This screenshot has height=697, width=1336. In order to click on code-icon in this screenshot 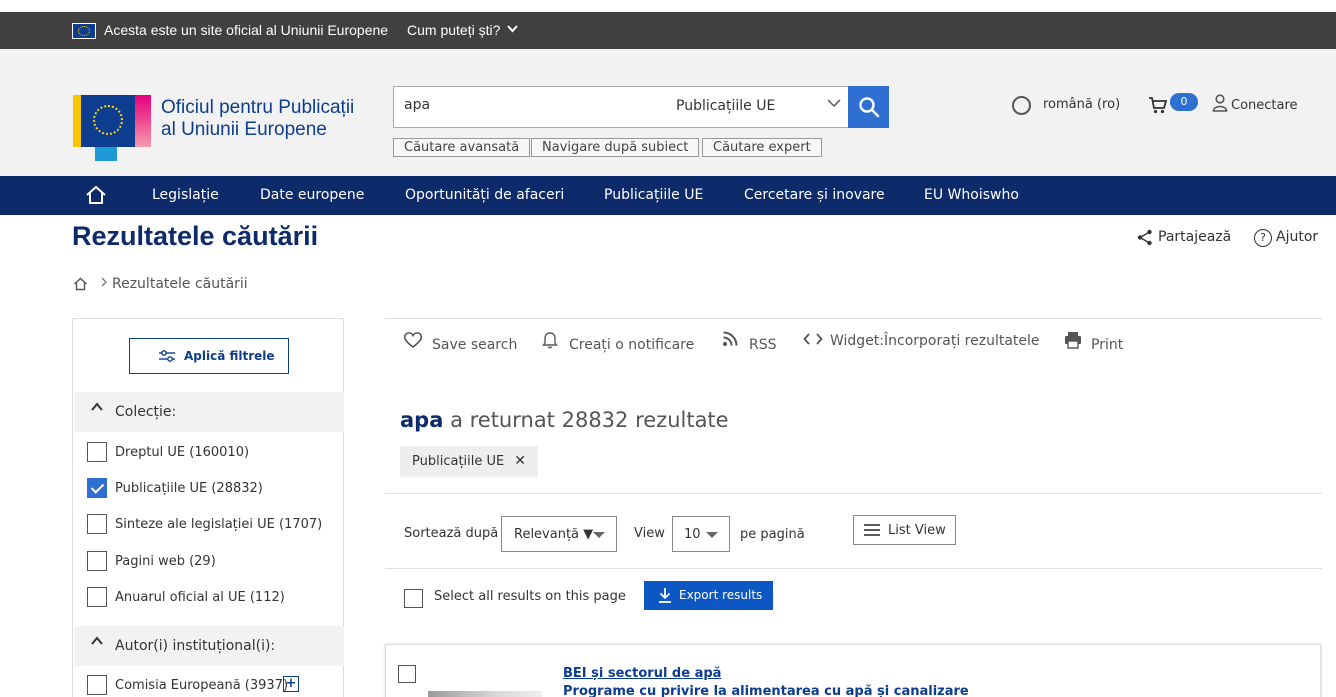, I will do `click(813, 341)`.